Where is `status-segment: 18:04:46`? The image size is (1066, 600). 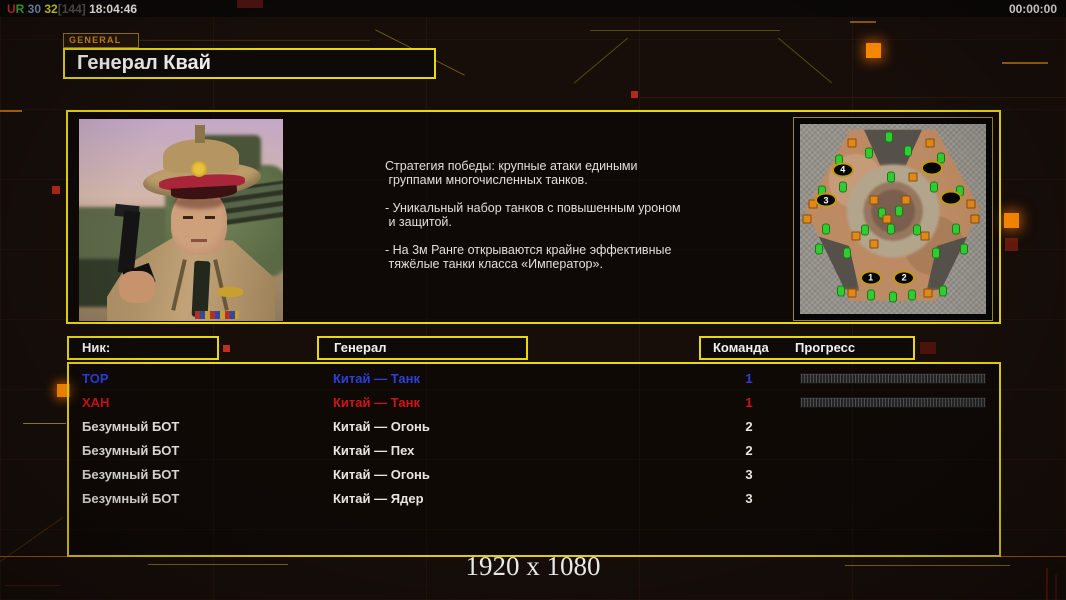 status-segment: 18:04:46 is located at coordinates (111, 9).